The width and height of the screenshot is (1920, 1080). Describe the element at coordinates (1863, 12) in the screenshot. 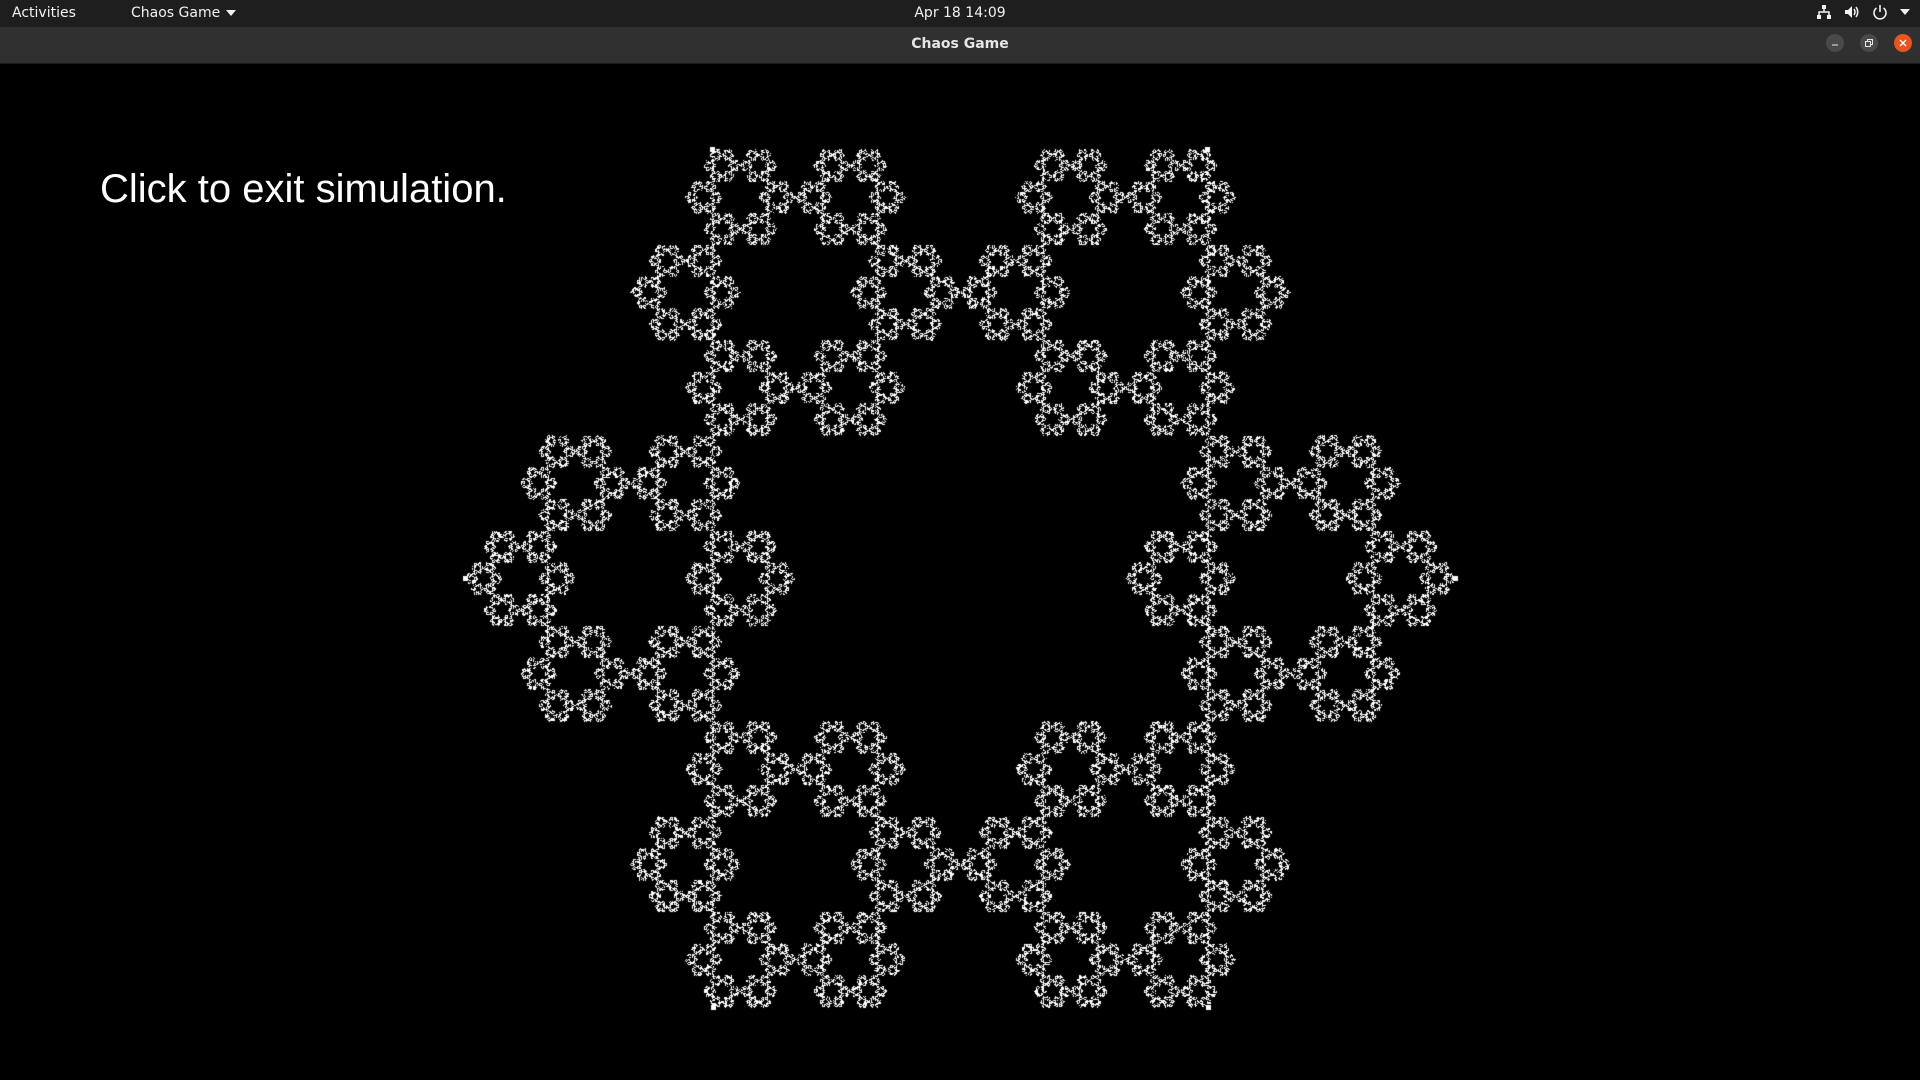

I see `system-tray` at that location.